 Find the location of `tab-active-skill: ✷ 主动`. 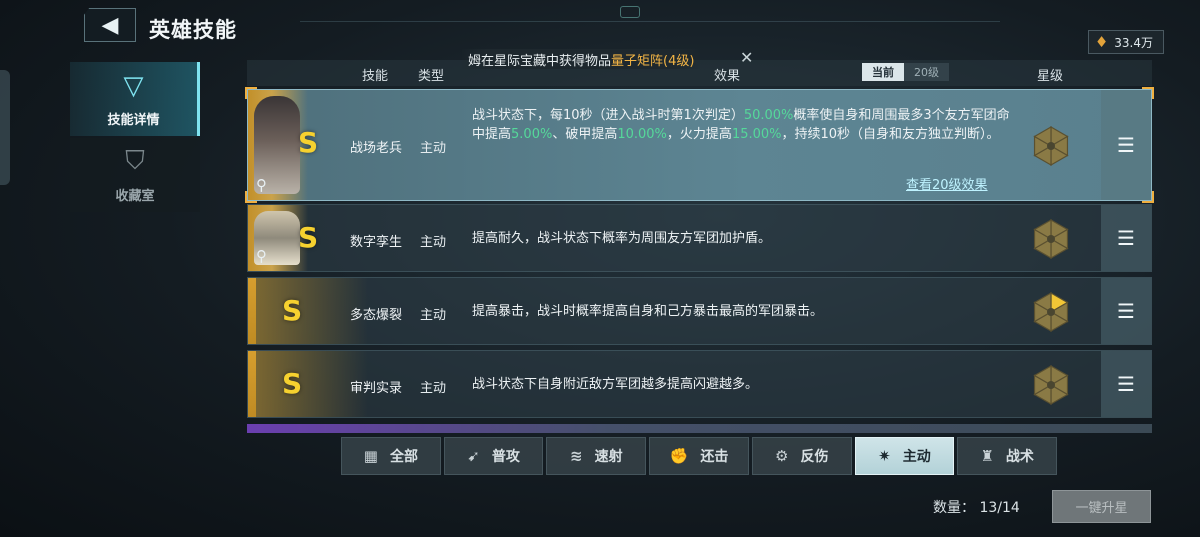

tab-active-skill: ✷ 主动 is located at coordinates (904, 456).